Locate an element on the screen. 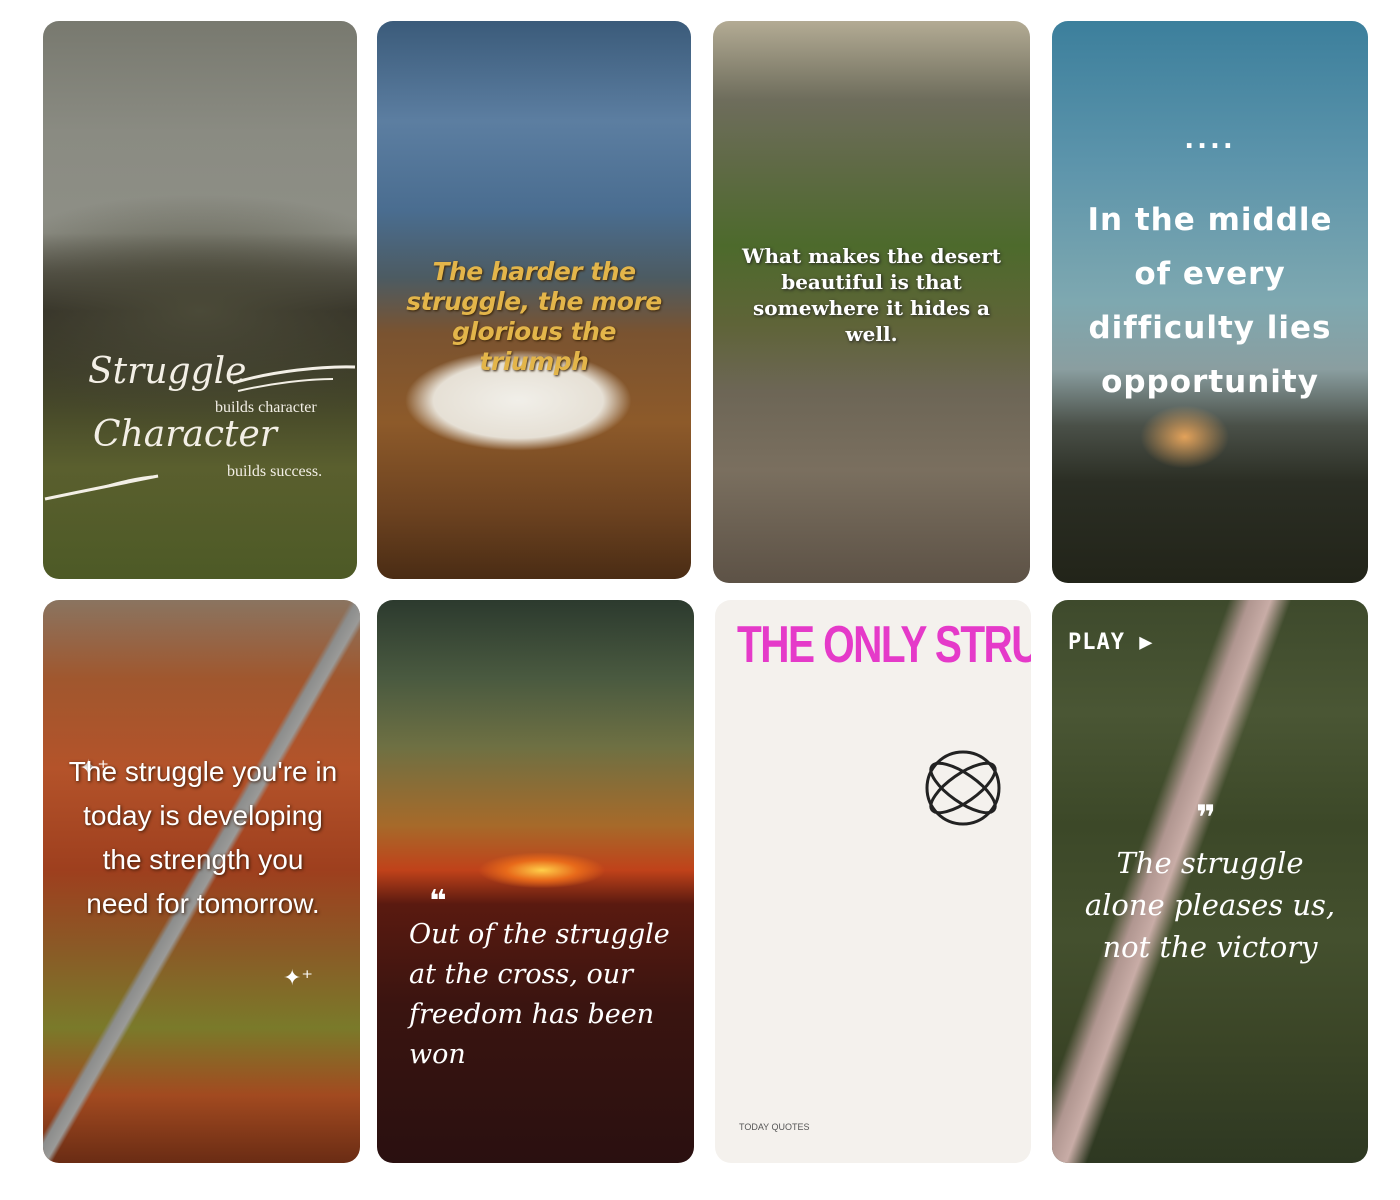 This screenshot has width=1400, height=1200. quote-word-character: Character is located at coordinates (185, 434).